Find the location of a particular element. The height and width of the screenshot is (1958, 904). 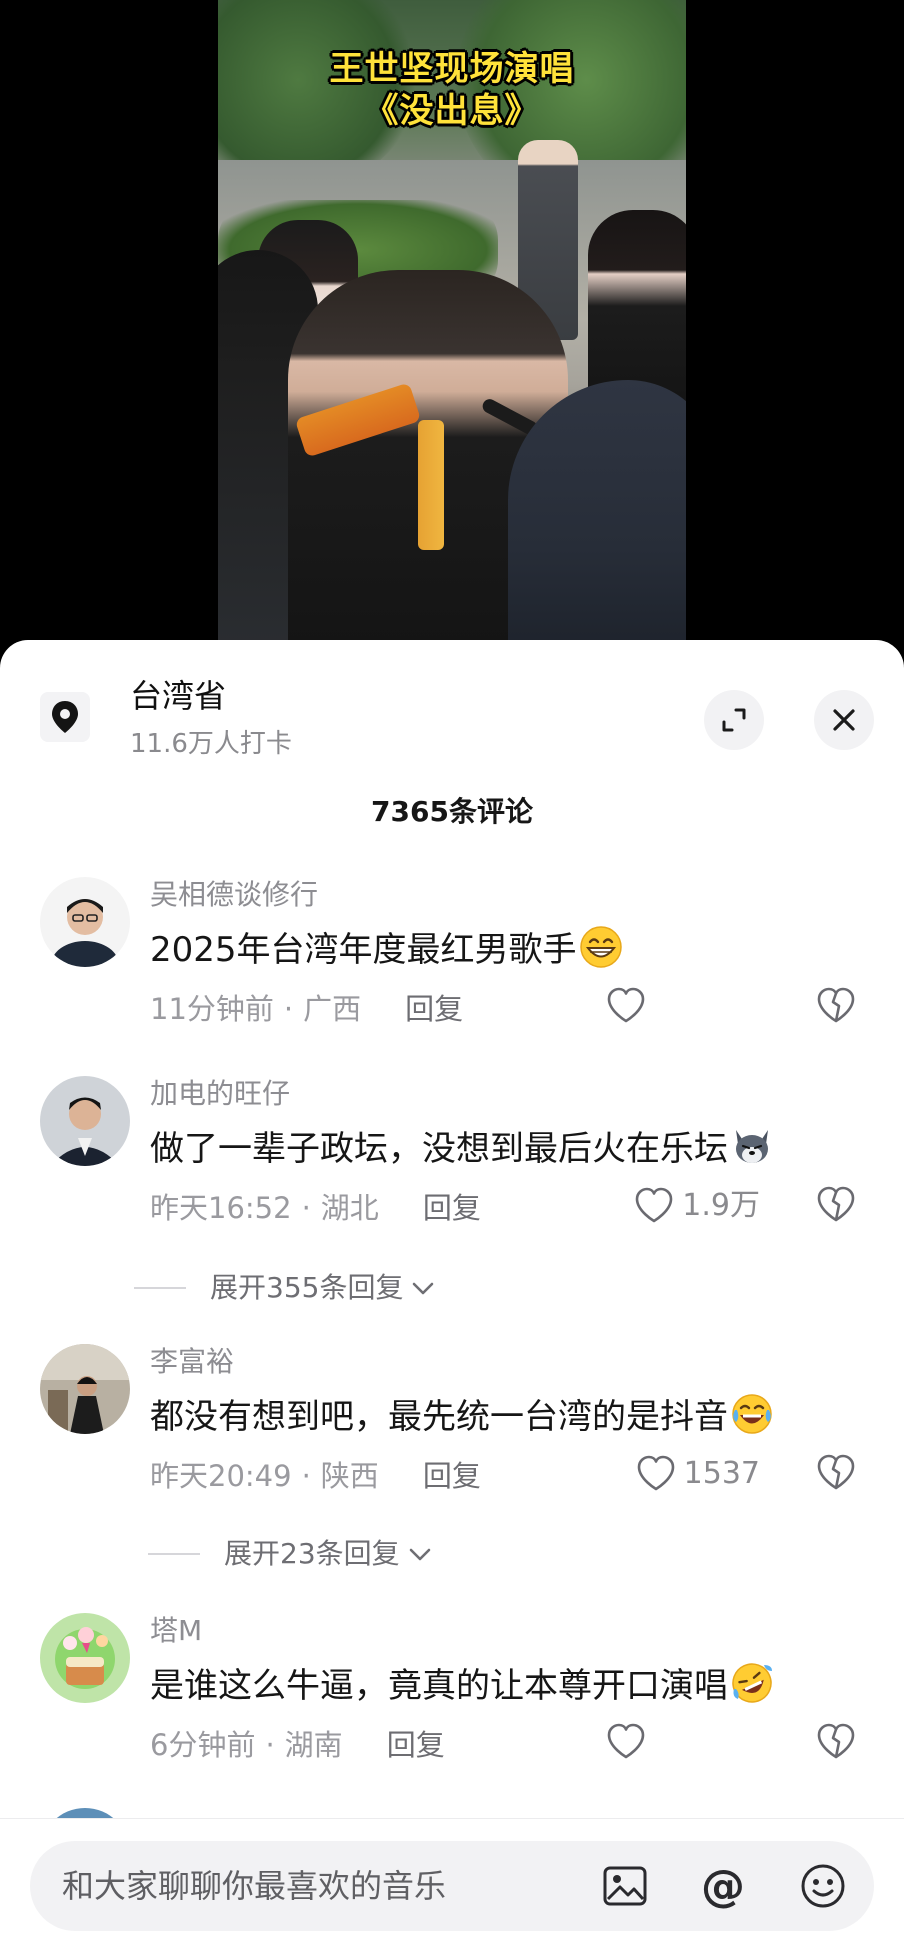

comment-meta: 昨天20:49 · 陕西 回复 is located at coordinates (315, 1476).